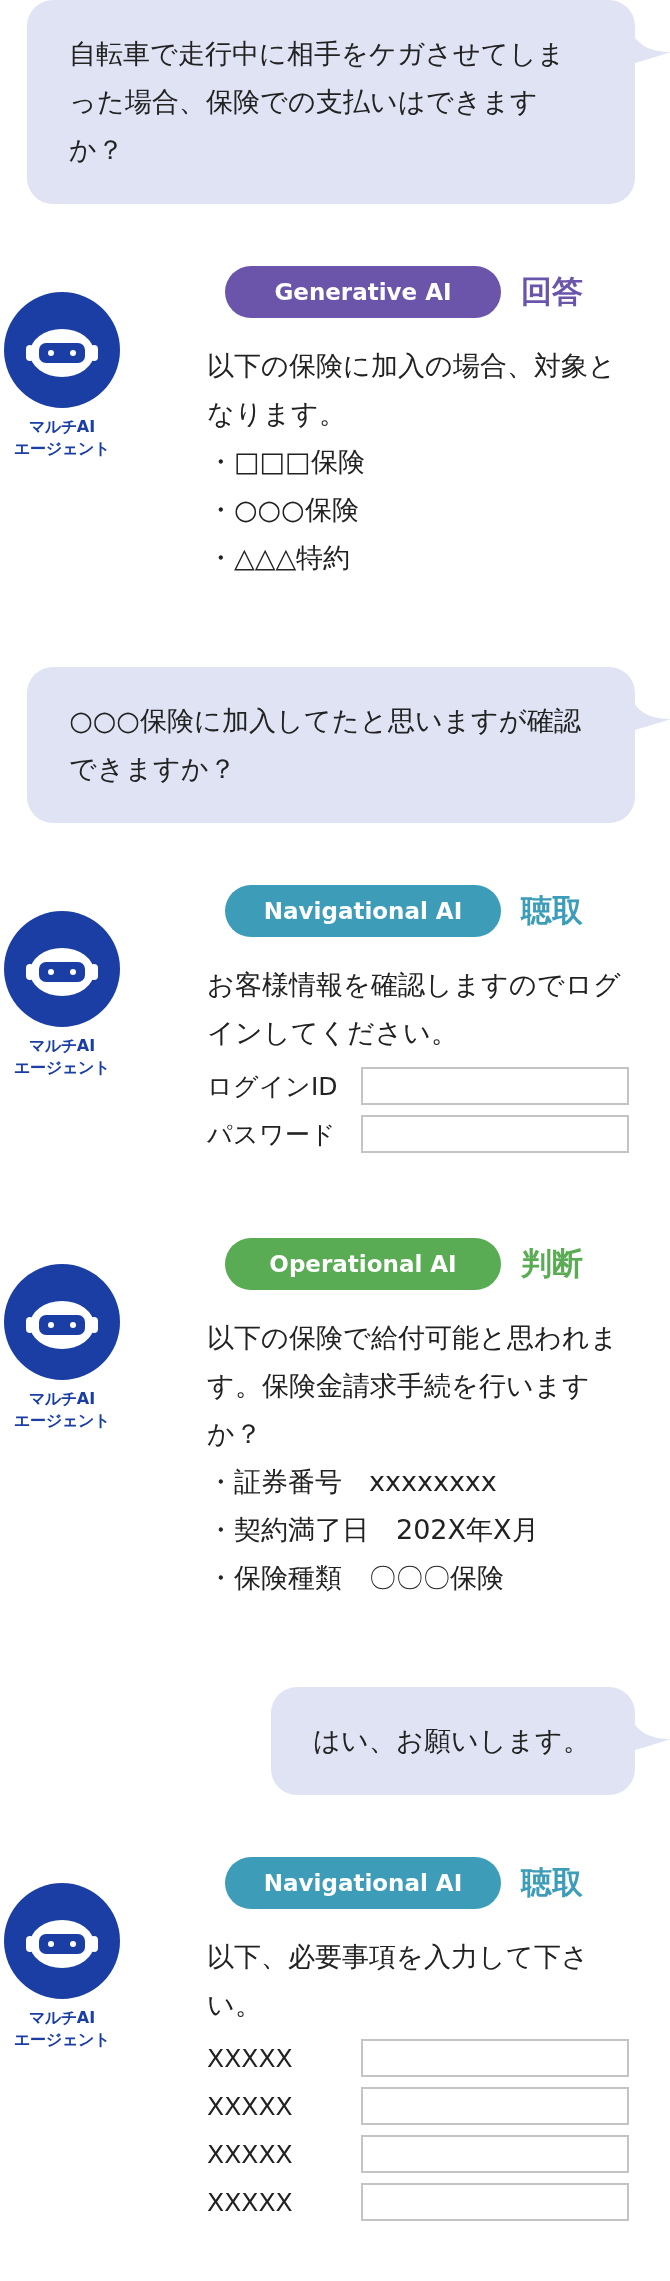 The width and height of the screenshot is (670, 2281). What do you see at coordinates (352, 1482) in the screenshot?
I see `list-item: ・証券番号 xxxxxxxx` at bounding box center [352, 1482].